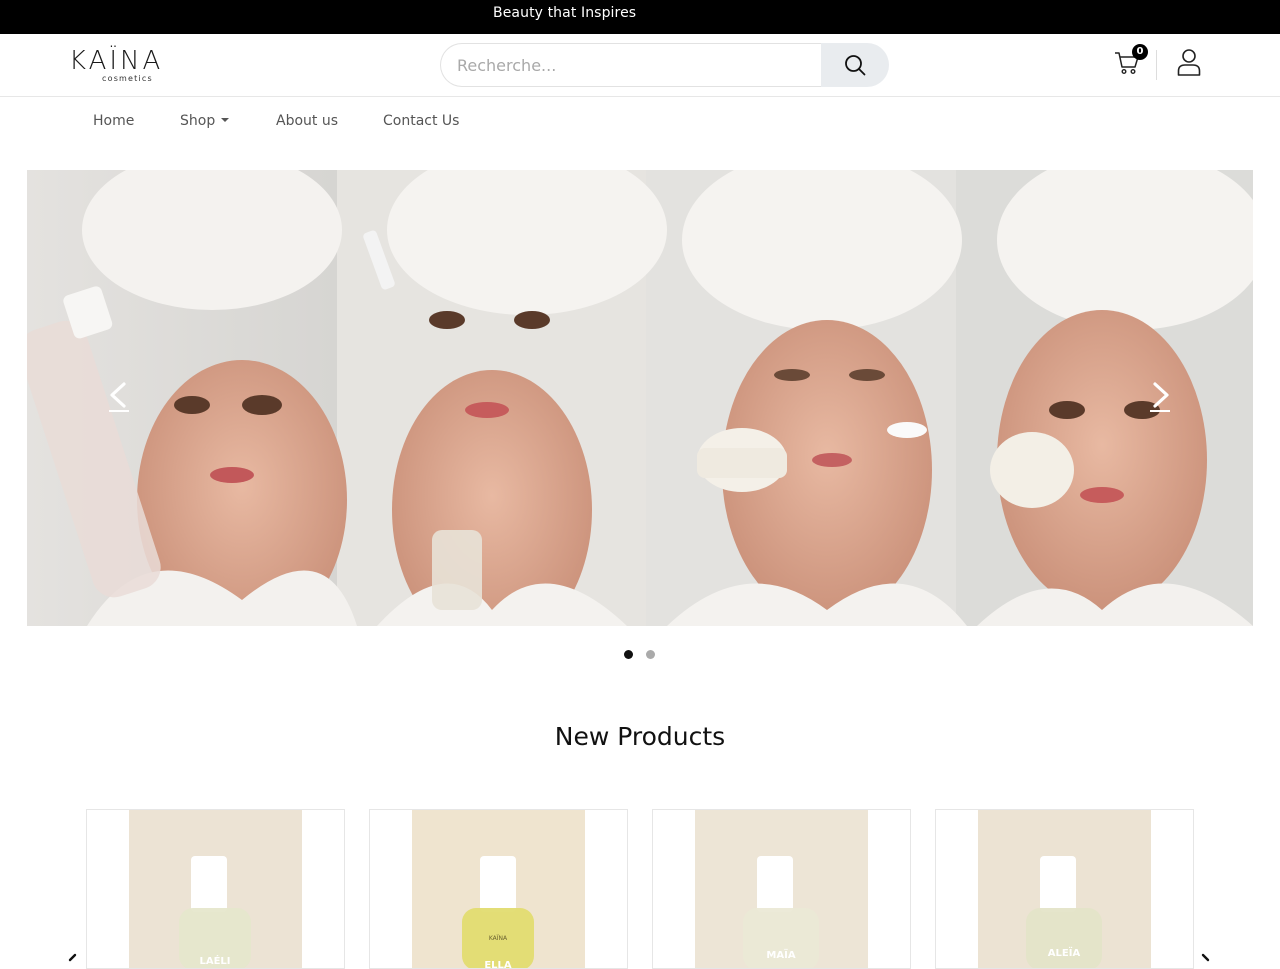 The width and height of the screenshot is (1280, 969). I want to click on logo-wordmark: KAÏNA, so click(116, 61).